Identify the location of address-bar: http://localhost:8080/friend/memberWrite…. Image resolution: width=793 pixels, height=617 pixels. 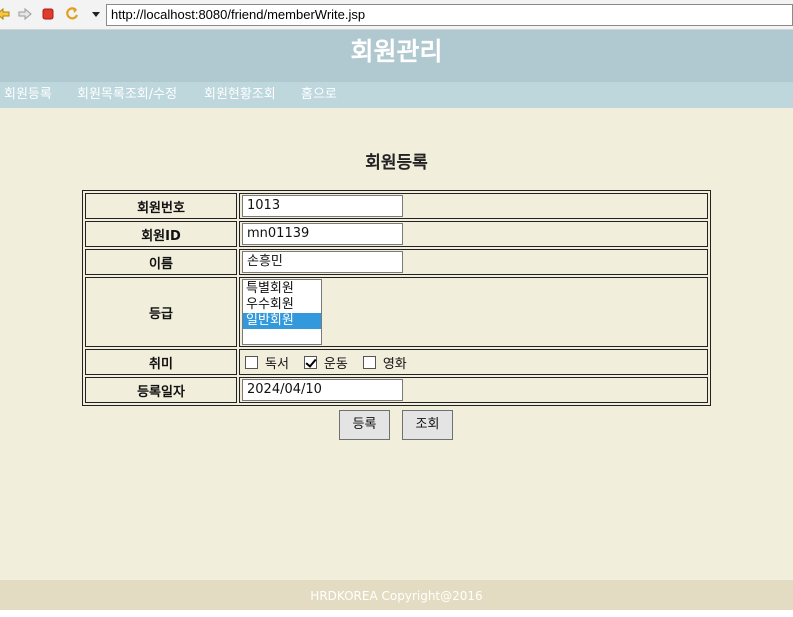
(449, 15).